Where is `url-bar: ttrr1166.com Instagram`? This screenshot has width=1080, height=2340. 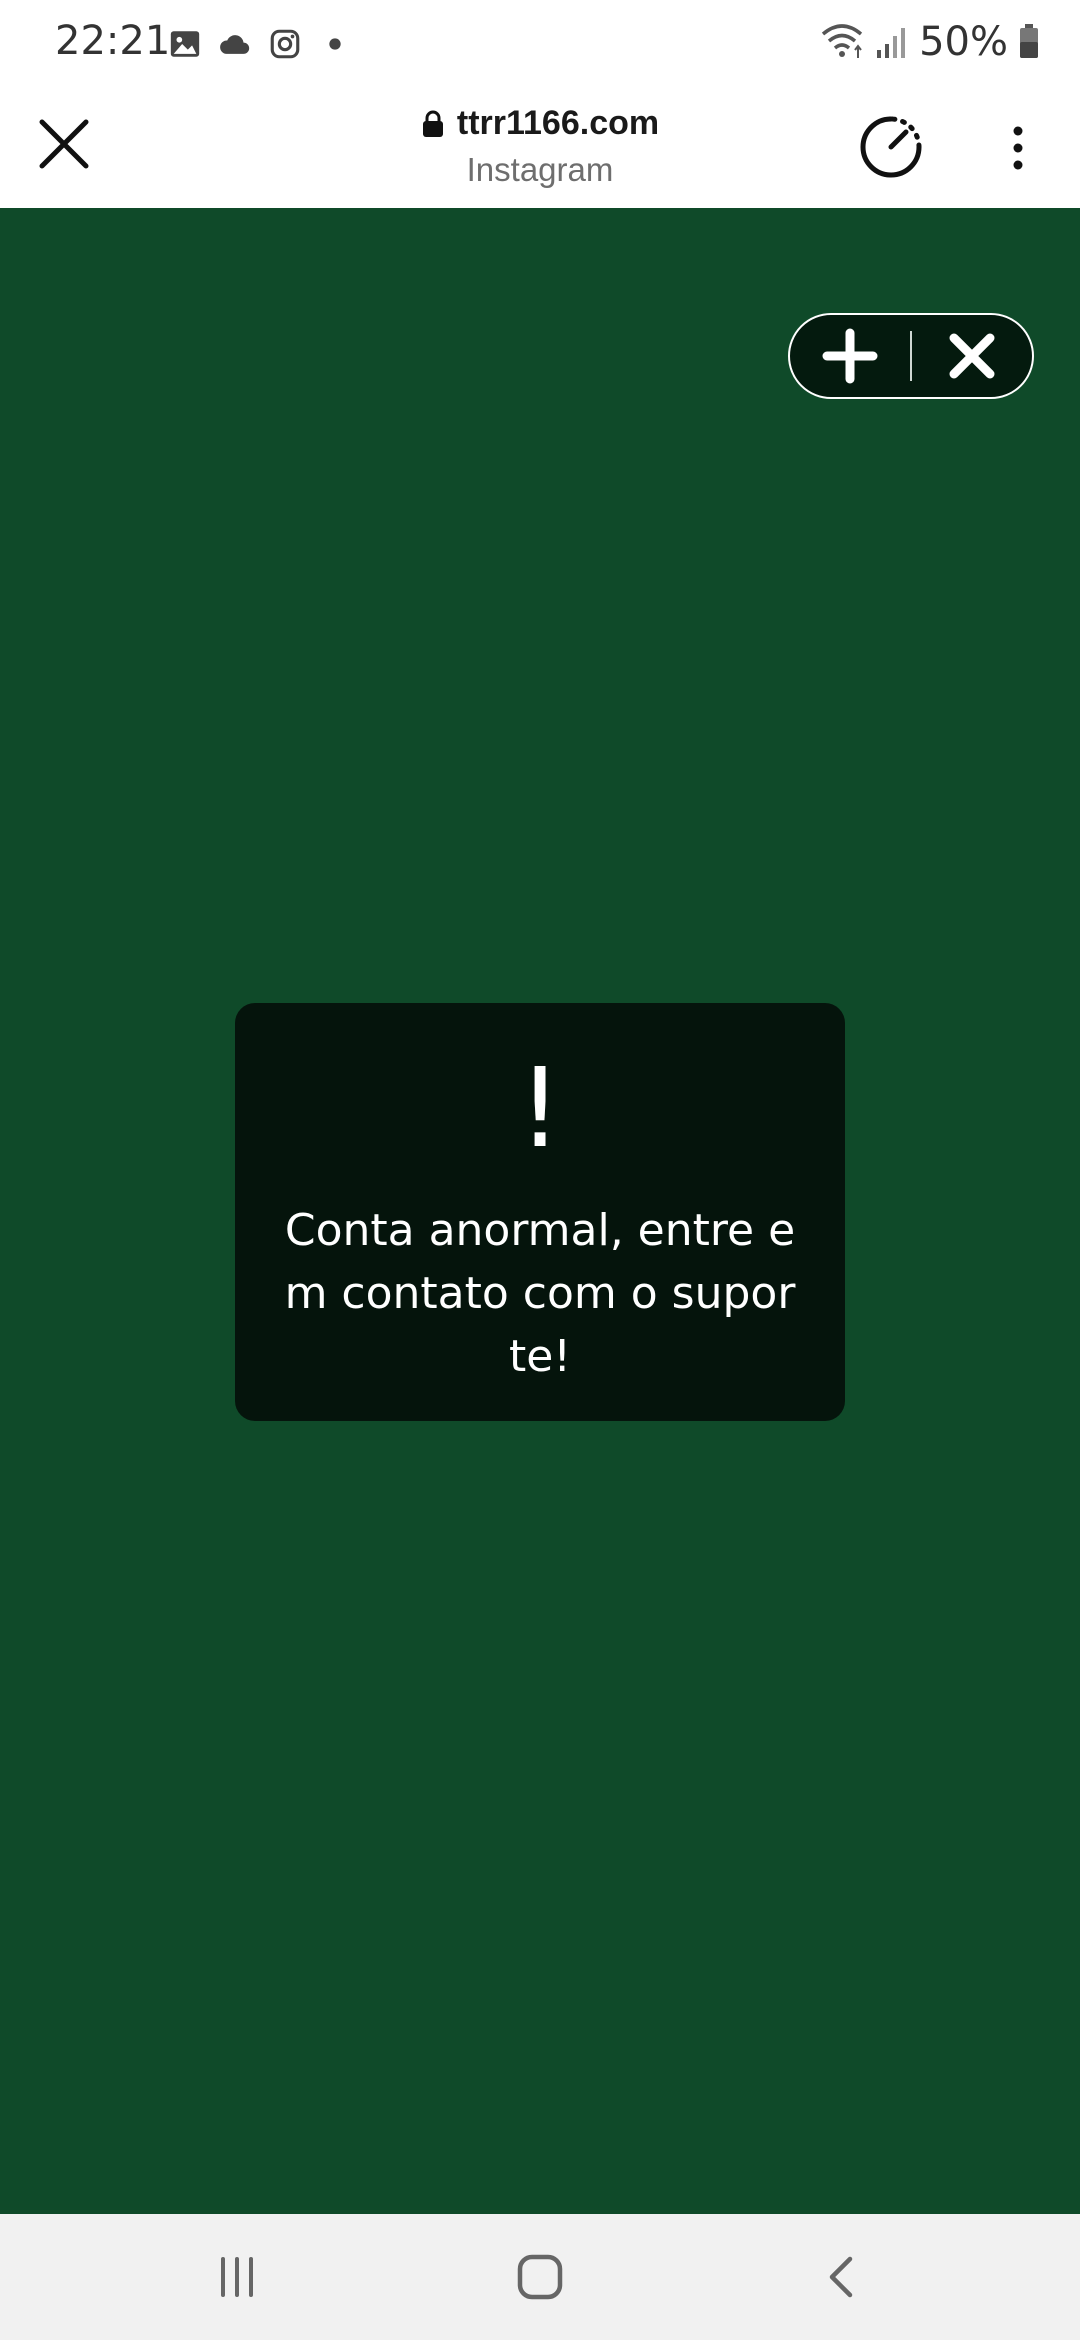
url-bar: ttrr1166.com Instagram is located at coordinates (540, 146).